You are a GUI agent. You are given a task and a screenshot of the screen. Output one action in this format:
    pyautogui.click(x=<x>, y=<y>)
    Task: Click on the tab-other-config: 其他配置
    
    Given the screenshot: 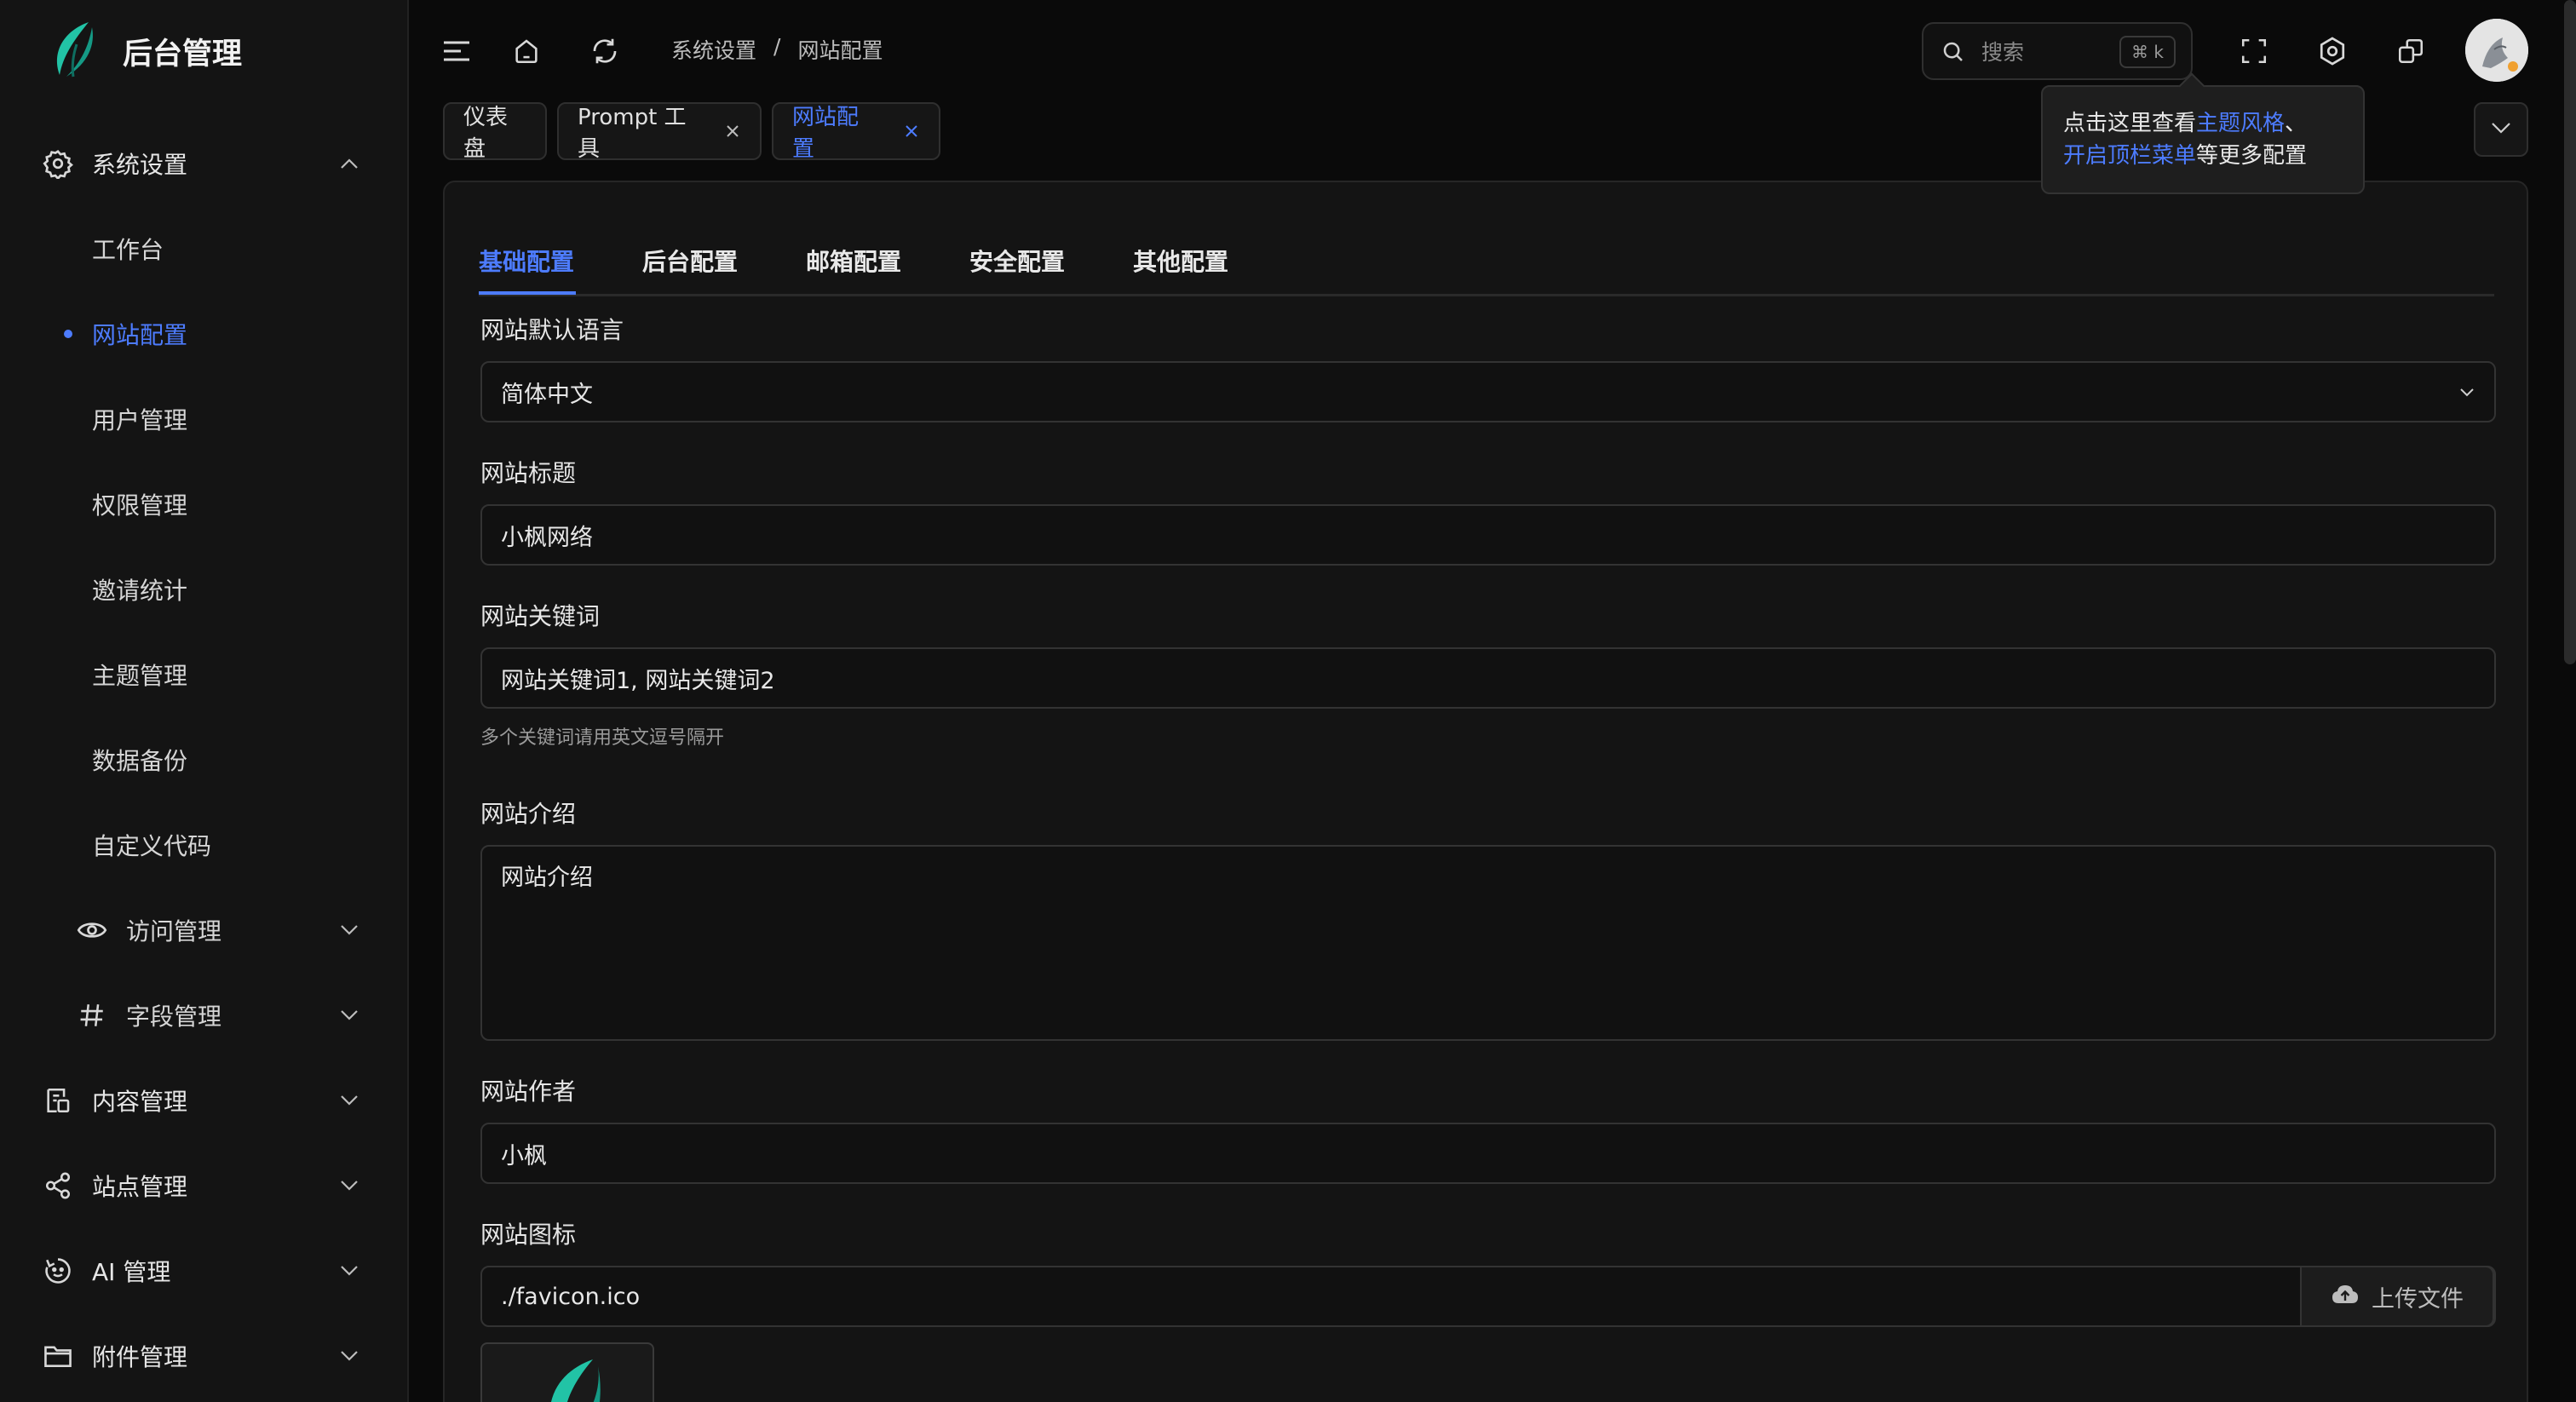 What is the action you would take?
    pyautogui.click(x=1180, y=261)
    